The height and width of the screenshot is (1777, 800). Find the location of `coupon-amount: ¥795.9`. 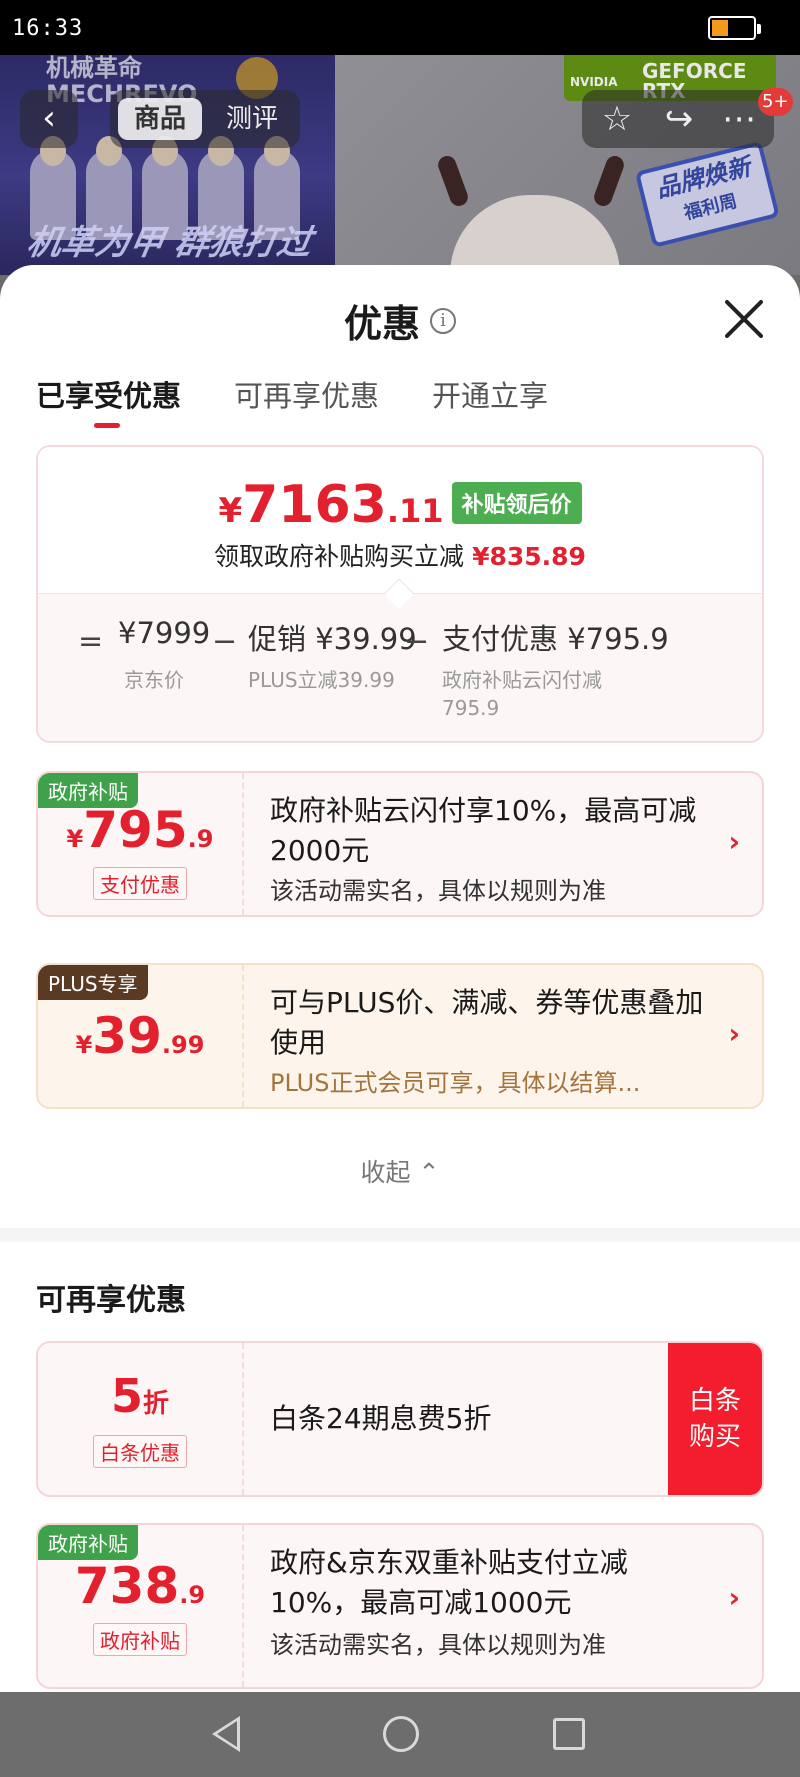

coupon-amount: ¥795.9 is located at coordinates (140, 830).